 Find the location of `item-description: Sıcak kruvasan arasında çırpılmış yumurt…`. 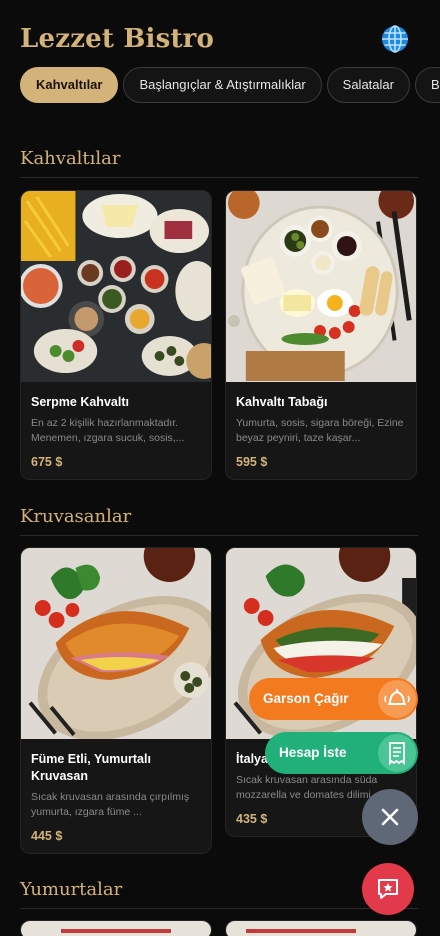

item-description: Sıcak kruvasan arasında çırpılmış yumurt… is located at coordinates (110, 804).